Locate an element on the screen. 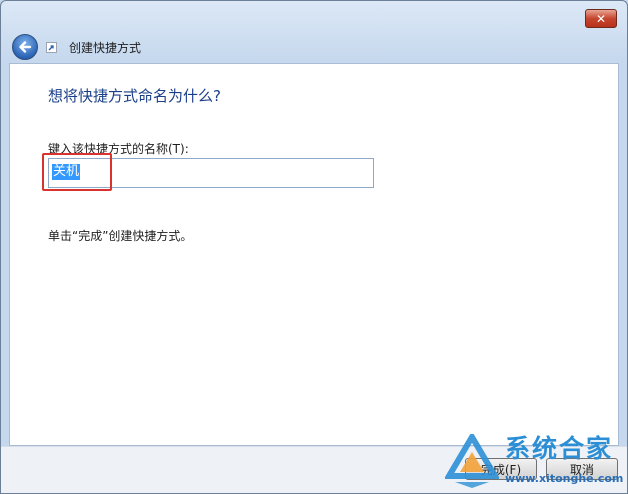 This screenshot has width=628, height=494. back-button is located at coordinates (25, 47).